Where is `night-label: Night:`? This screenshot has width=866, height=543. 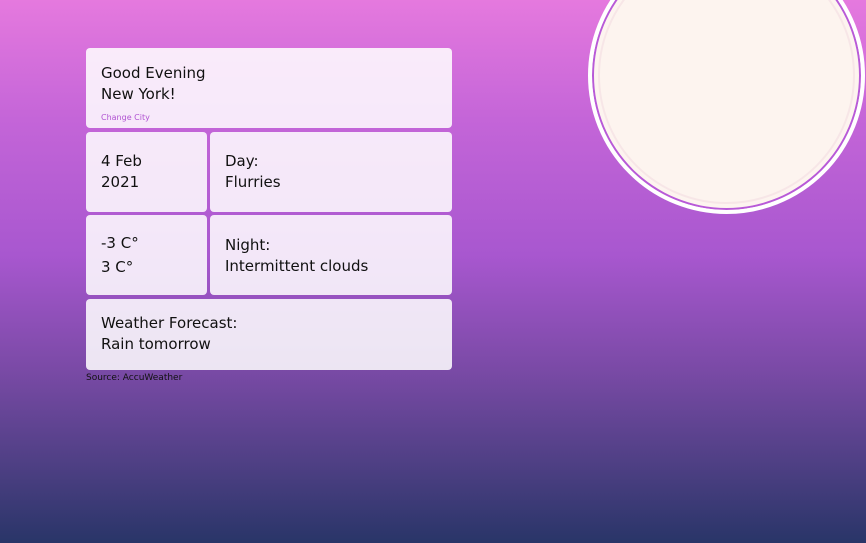
night-label: Night: is located at coordinates (248, 245).